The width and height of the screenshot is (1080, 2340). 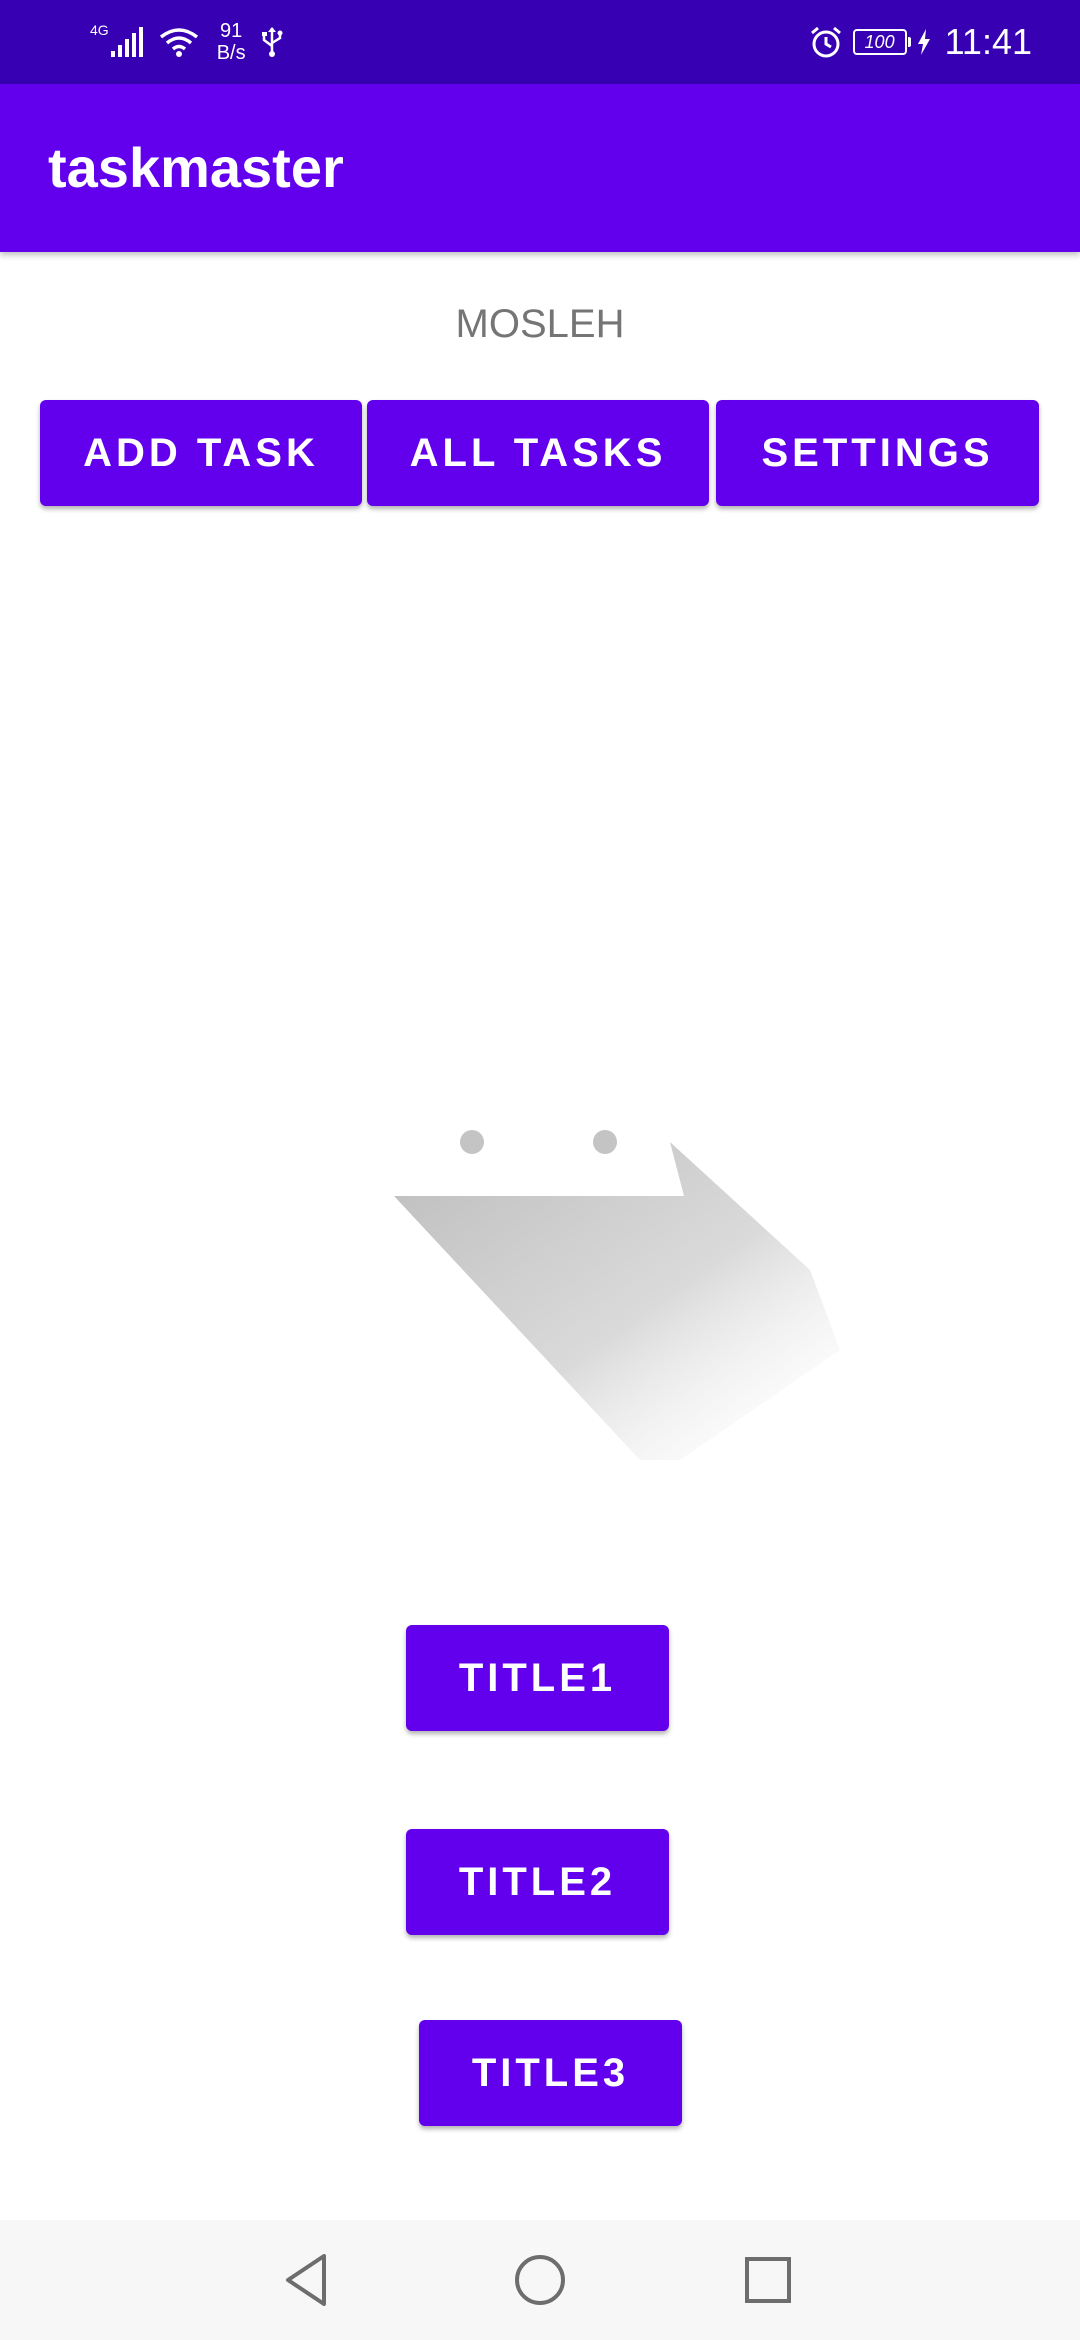 I want to click on clock: 11:41, so click(x=988, y=41).